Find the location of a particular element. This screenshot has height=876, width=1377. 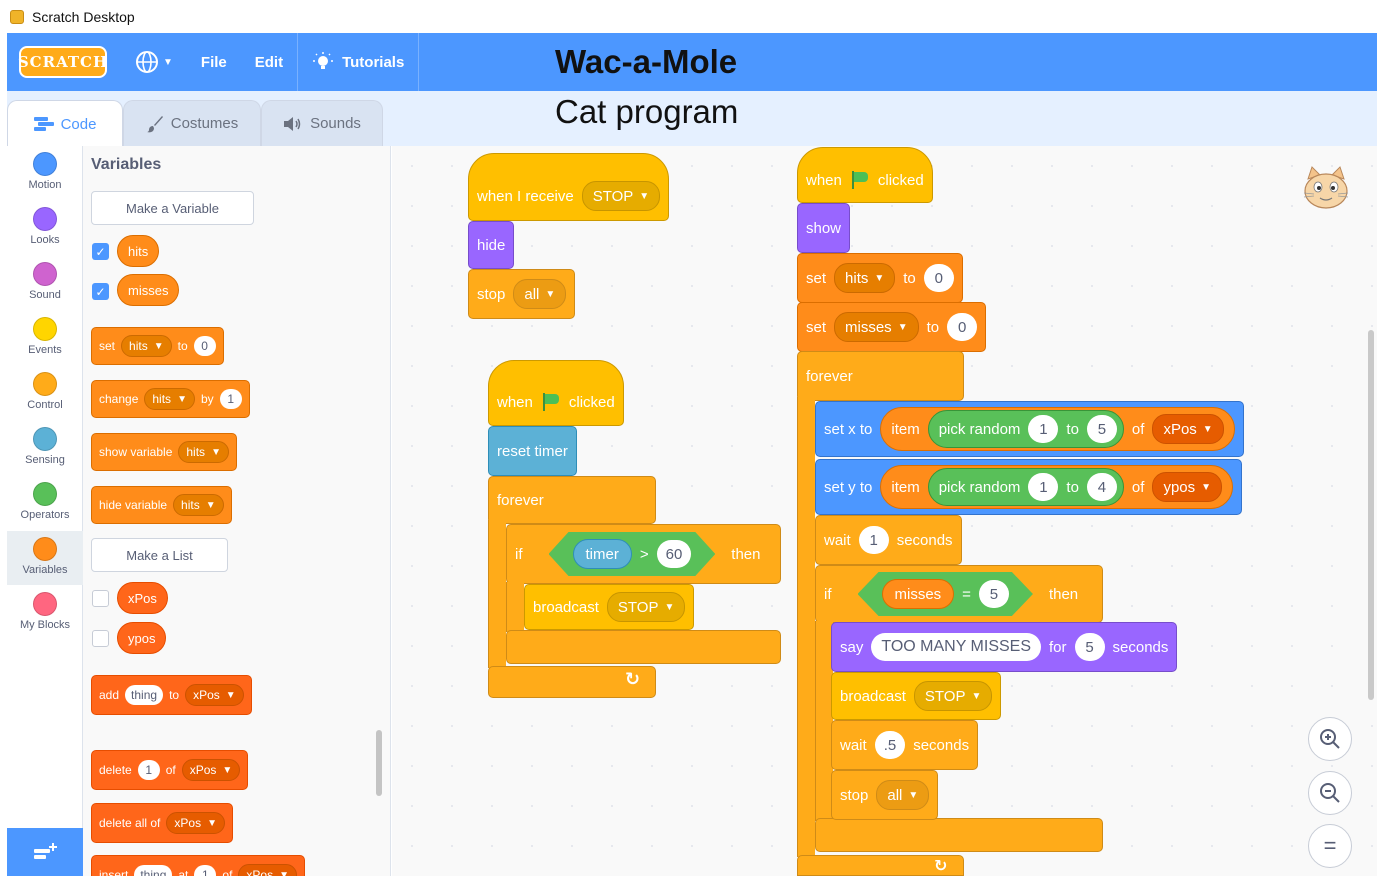

category-control: Control is located at coordinates (45, 393).